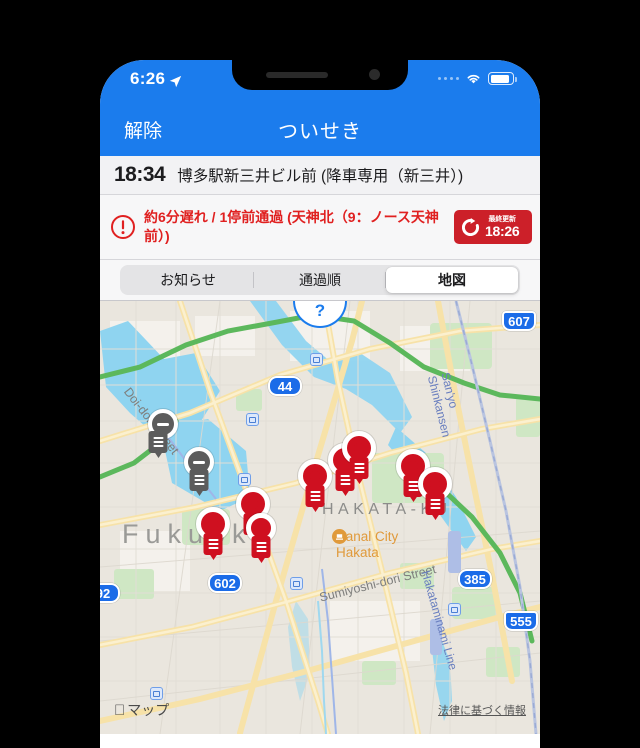  What do you see at coordinates (374, 74) in the screenshot?
I see `front-camera` at bounding box center [374, 74].